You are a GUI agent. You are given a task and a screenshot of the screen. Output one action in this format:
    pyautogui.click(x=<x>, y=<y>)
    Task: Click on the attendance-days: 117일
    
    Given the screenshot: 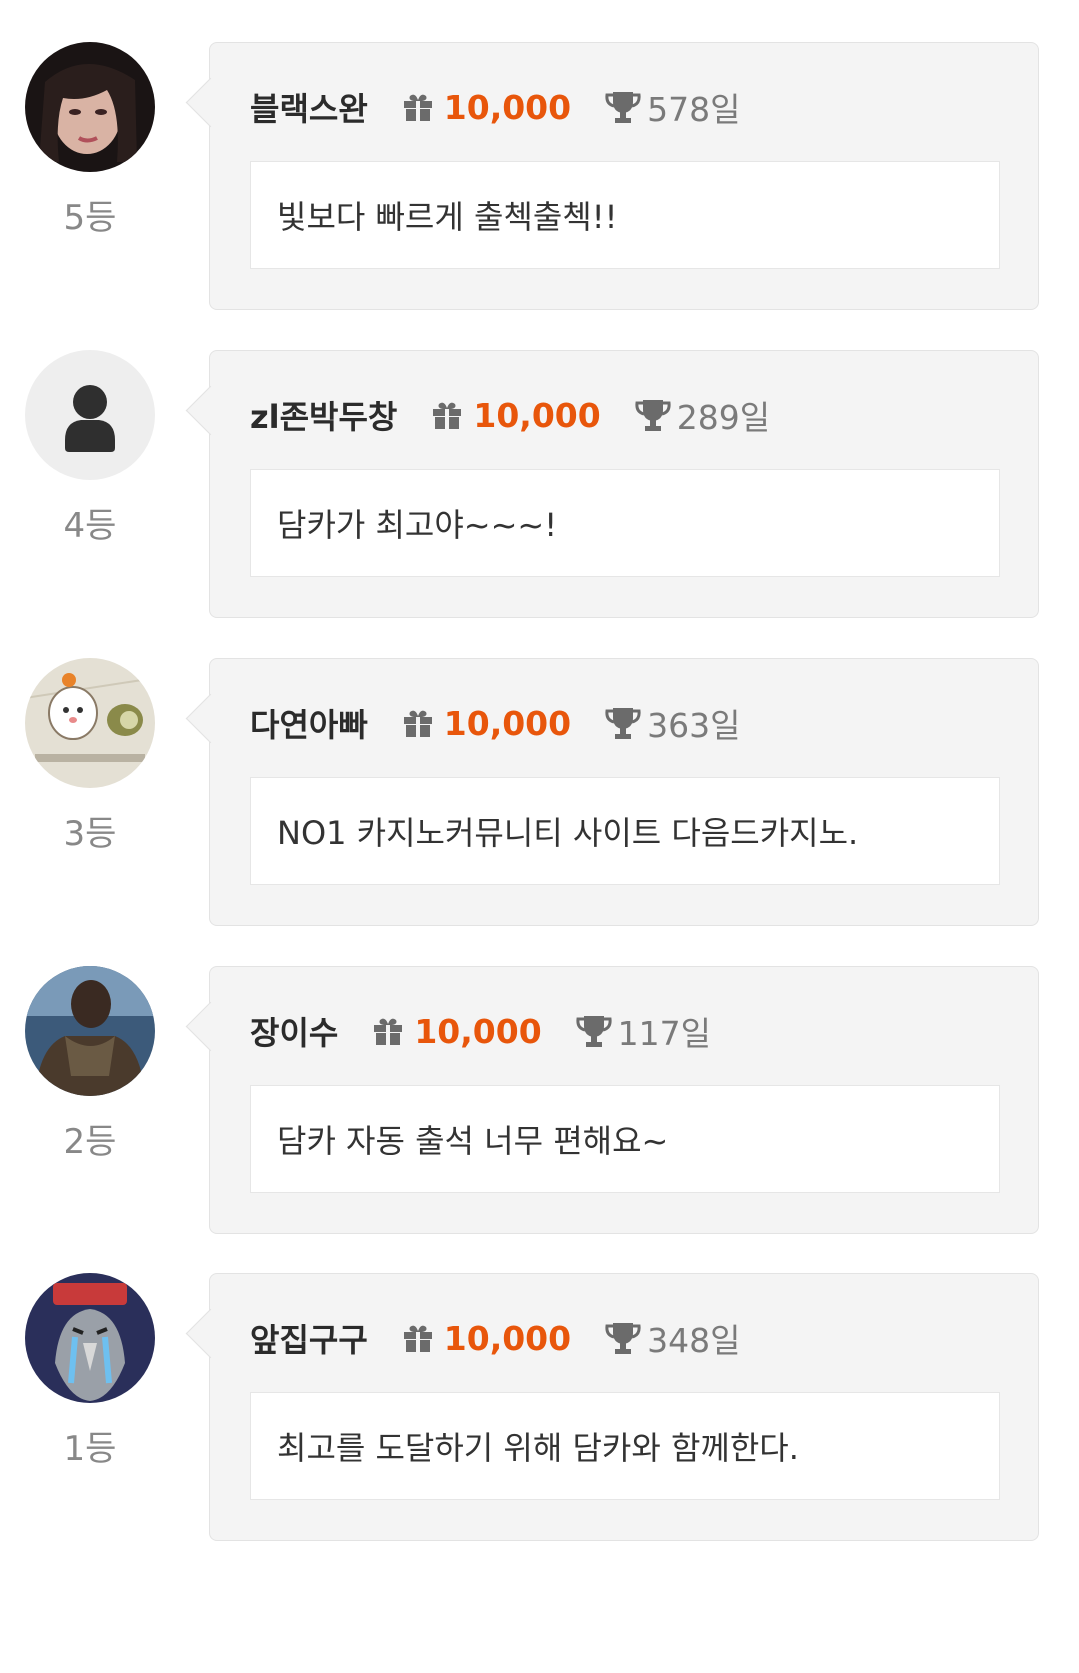 What is the action you would take?
    pyautogui.click(x=664, y=1033)
    